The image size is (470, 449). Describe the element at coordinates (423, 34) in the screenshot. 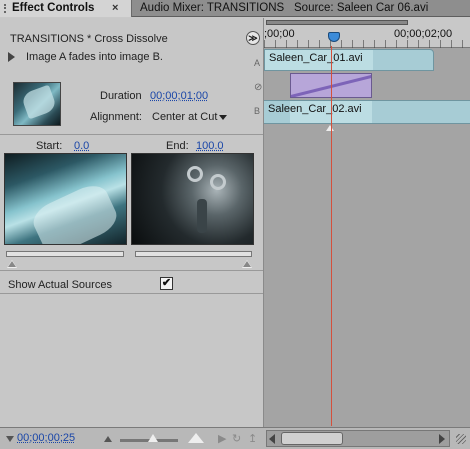

I see `ruler-end-timecode: 00;00;02;00` at that location.